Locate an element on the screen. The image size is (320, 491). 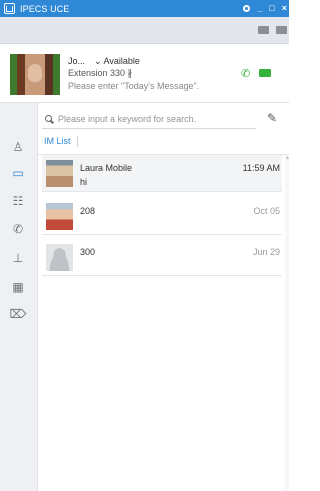
contacts-icon: ♙ is located at coordinates (18, 147).